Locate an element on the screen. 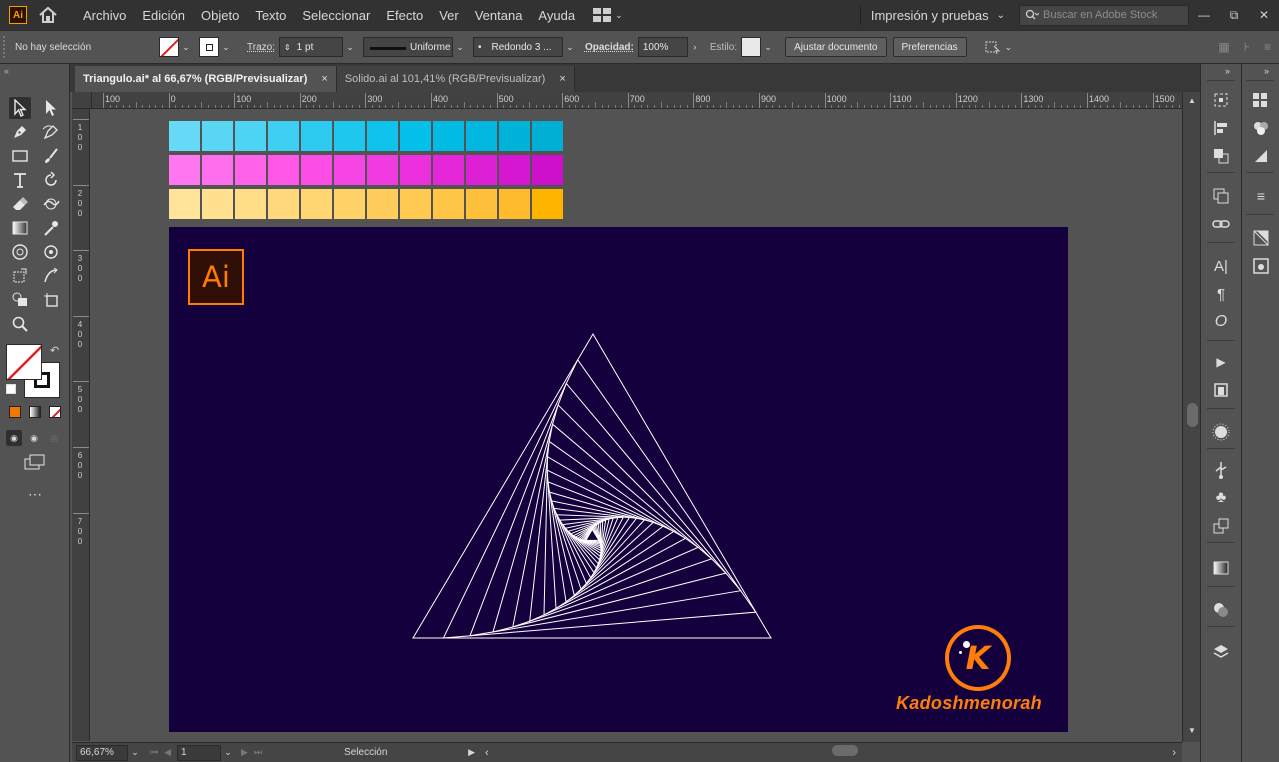 The height and width of the screenshot is (762, 1279). menu-objeto: Objeto is located at coordinates (220, 15).